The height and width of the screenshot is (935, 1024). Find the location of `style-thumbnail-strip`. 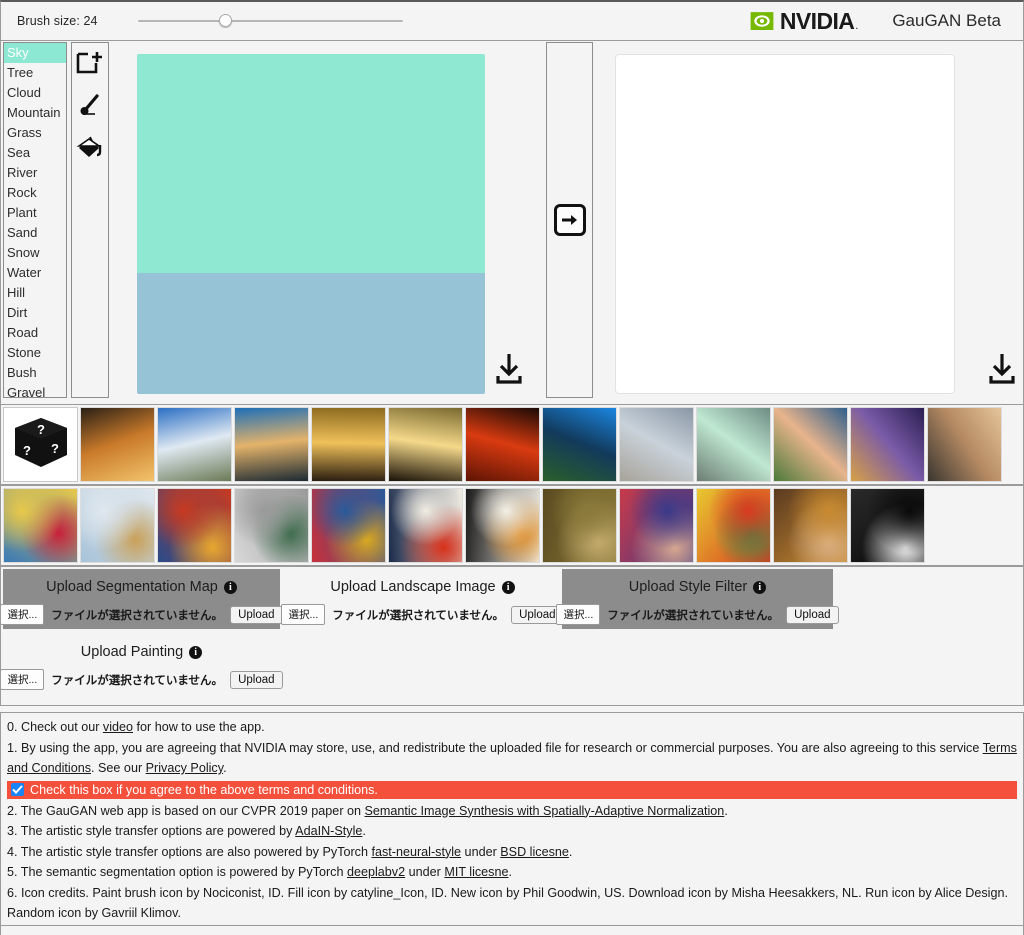

style-thumbnail-strip is located at coordinates (512, 525).